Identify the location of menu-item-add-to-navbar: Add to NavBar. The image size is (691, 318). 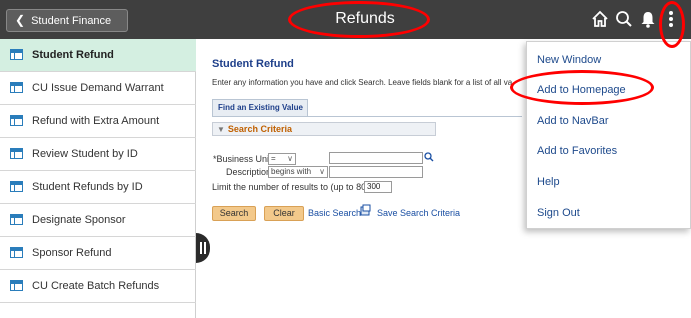
(609, 121).